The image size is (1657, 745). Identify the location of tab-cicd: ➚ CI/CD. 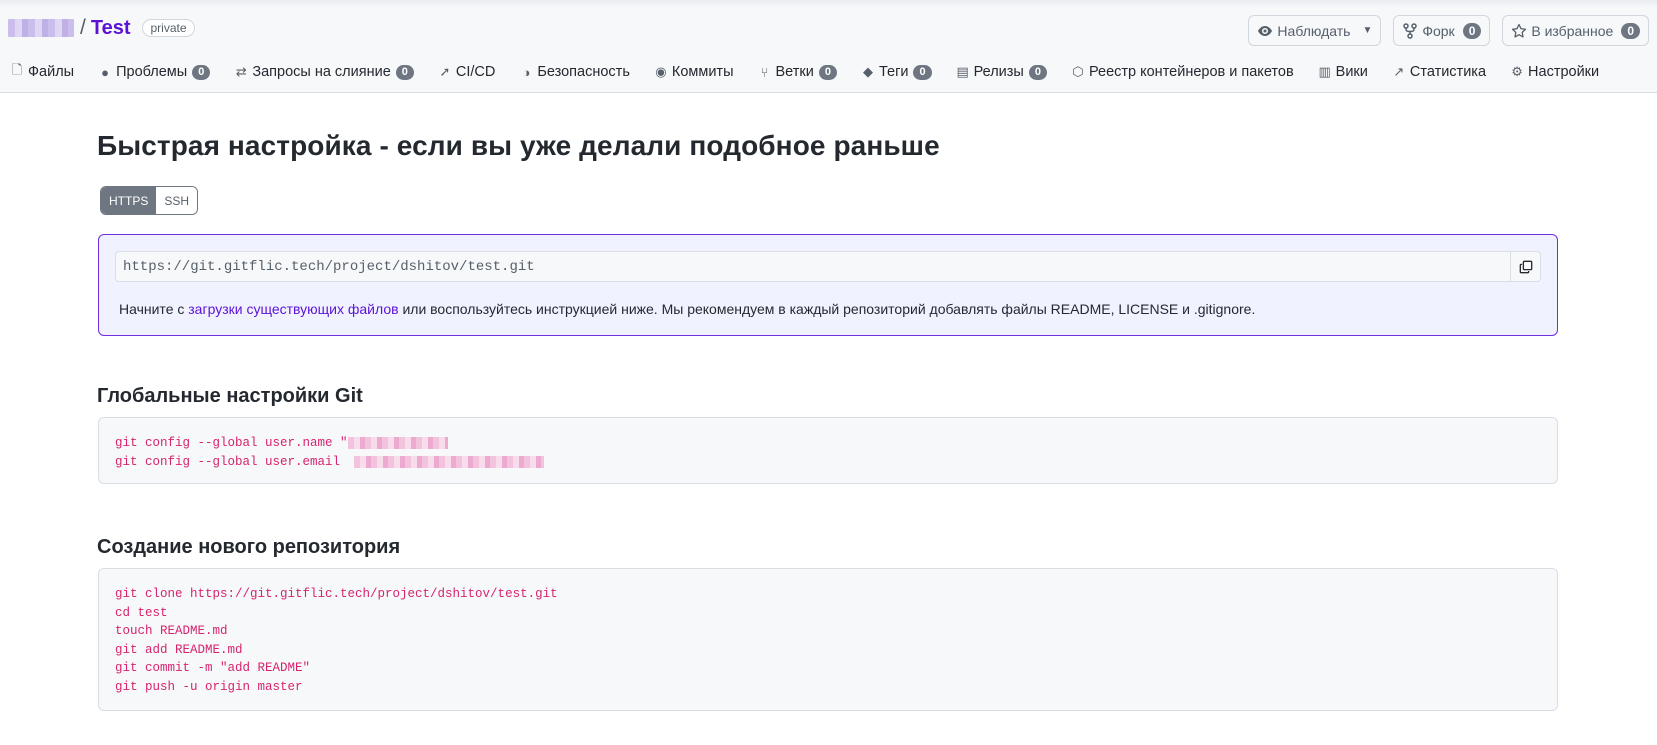
(466, 72).